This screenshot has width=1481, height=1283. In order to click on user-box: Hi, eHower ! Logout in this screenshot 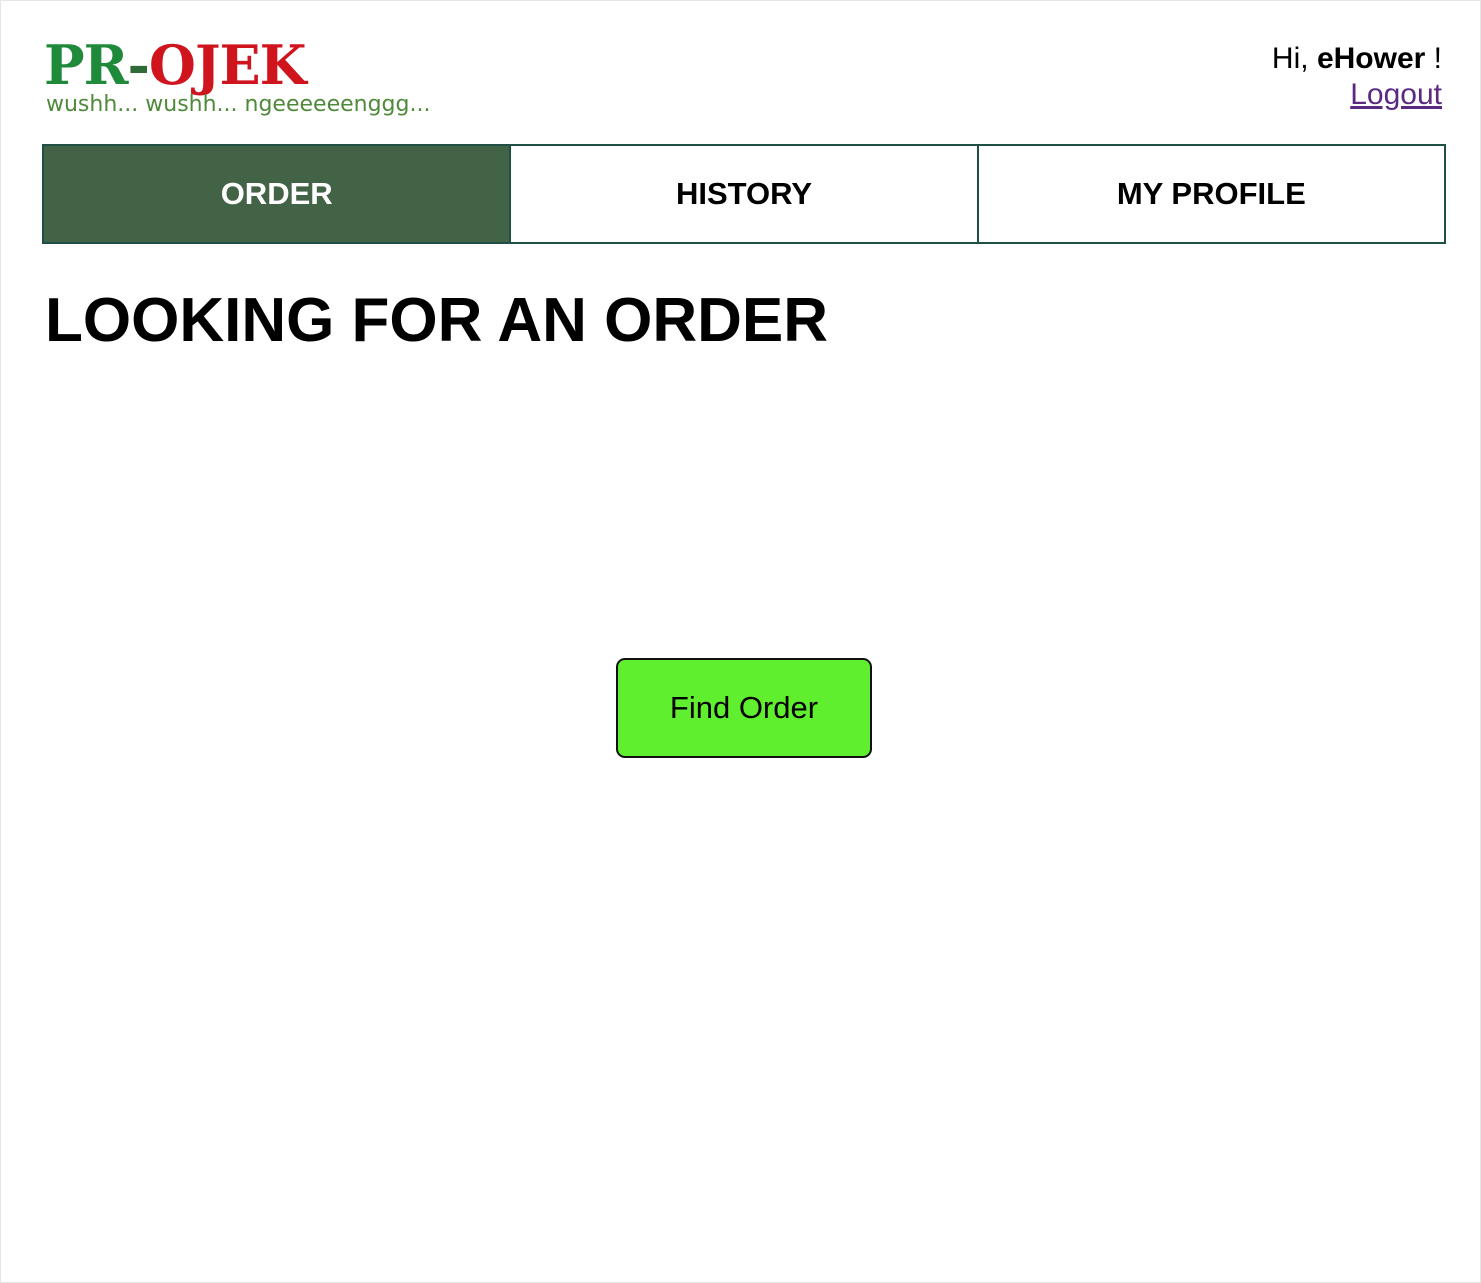, I will do `click(1357, 77)`.